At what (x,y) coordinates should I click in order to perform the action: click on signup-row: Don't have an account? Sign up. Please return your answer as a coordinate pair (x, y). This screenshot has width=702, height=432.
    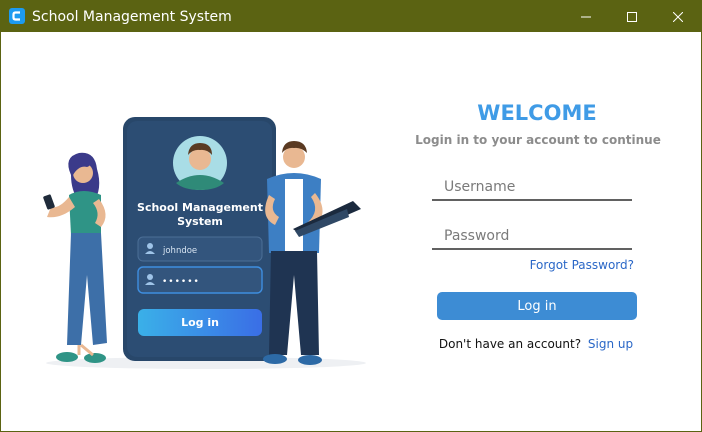
    Looking at the image, I should click on (536, 344).